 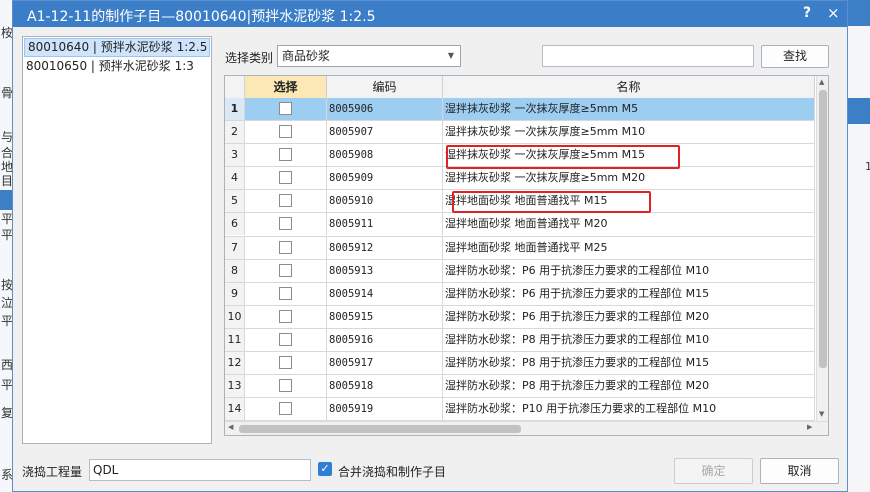 I want to click on table-row: 9 8005914 湿拌防水砂浆：P6 用于抗渗压力要求的工程部位 M15, so click(x=520, y=294).